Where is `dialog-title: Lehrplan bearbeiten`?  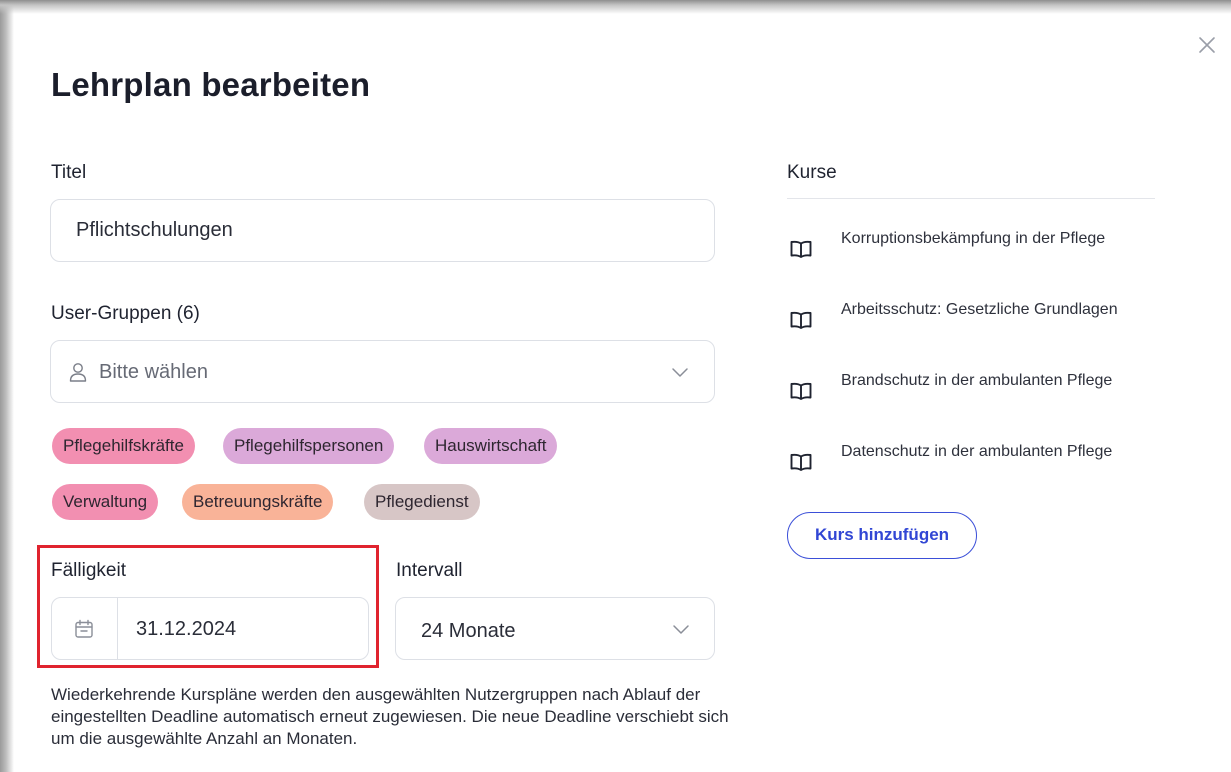 dialog-title: Lehrplan bearbeiten is located at coordinates (211, 84).